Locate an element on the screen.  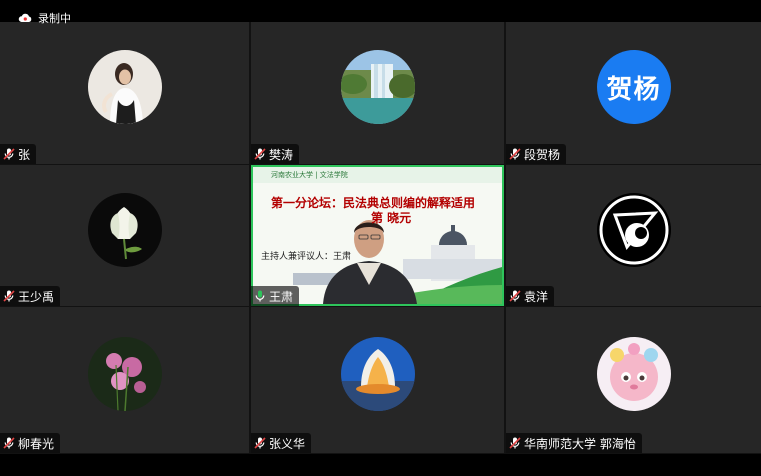
participant-name: 段贺杨 is located at coordinates (542, 154).